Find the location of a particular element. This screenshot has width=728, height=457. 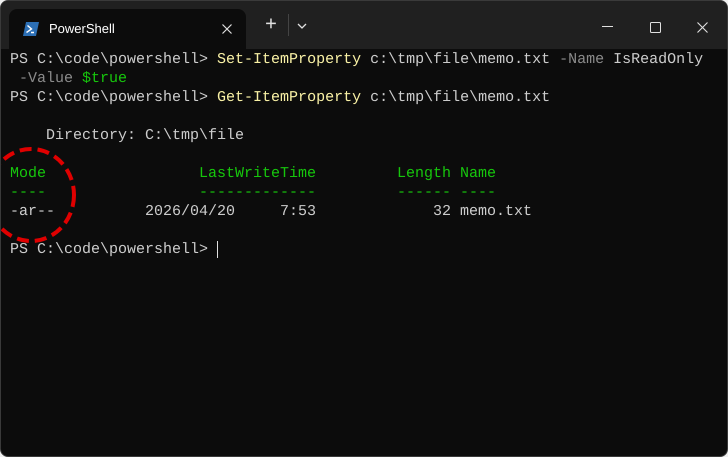

command-text: Directory: C:\tmp\file is located at coordinates (144, 135).